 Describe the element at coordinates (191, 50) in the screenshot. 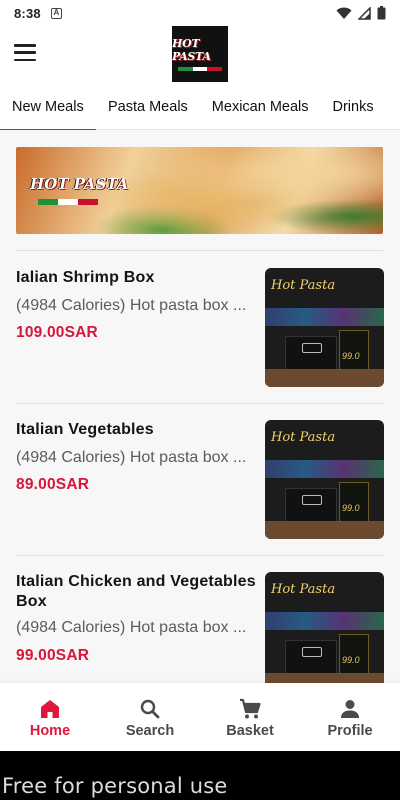

I see `logo-text: HOT PASTA` at that location.